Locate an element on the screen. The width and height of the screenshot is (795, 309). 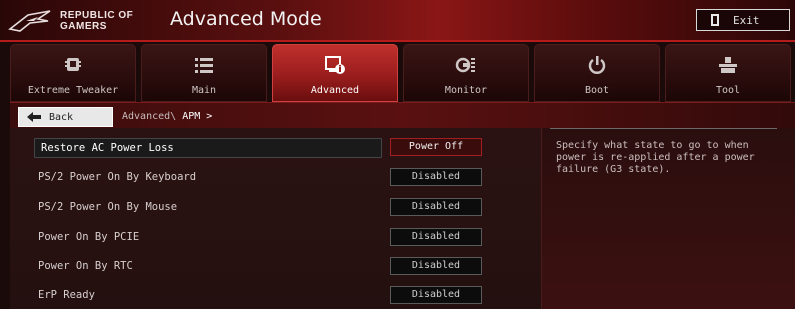
exit-label: Exit is located at coordinates (746, 20).